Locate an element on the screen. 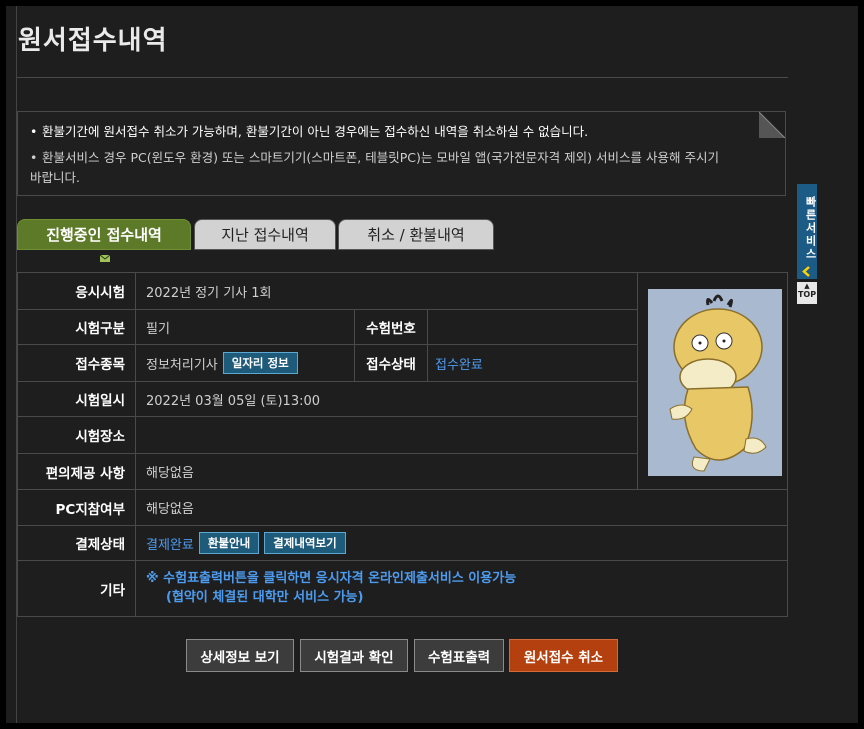 This screenshot has width=864, height=729. status-value: 접수완료 is located at coordinates (459, 365).